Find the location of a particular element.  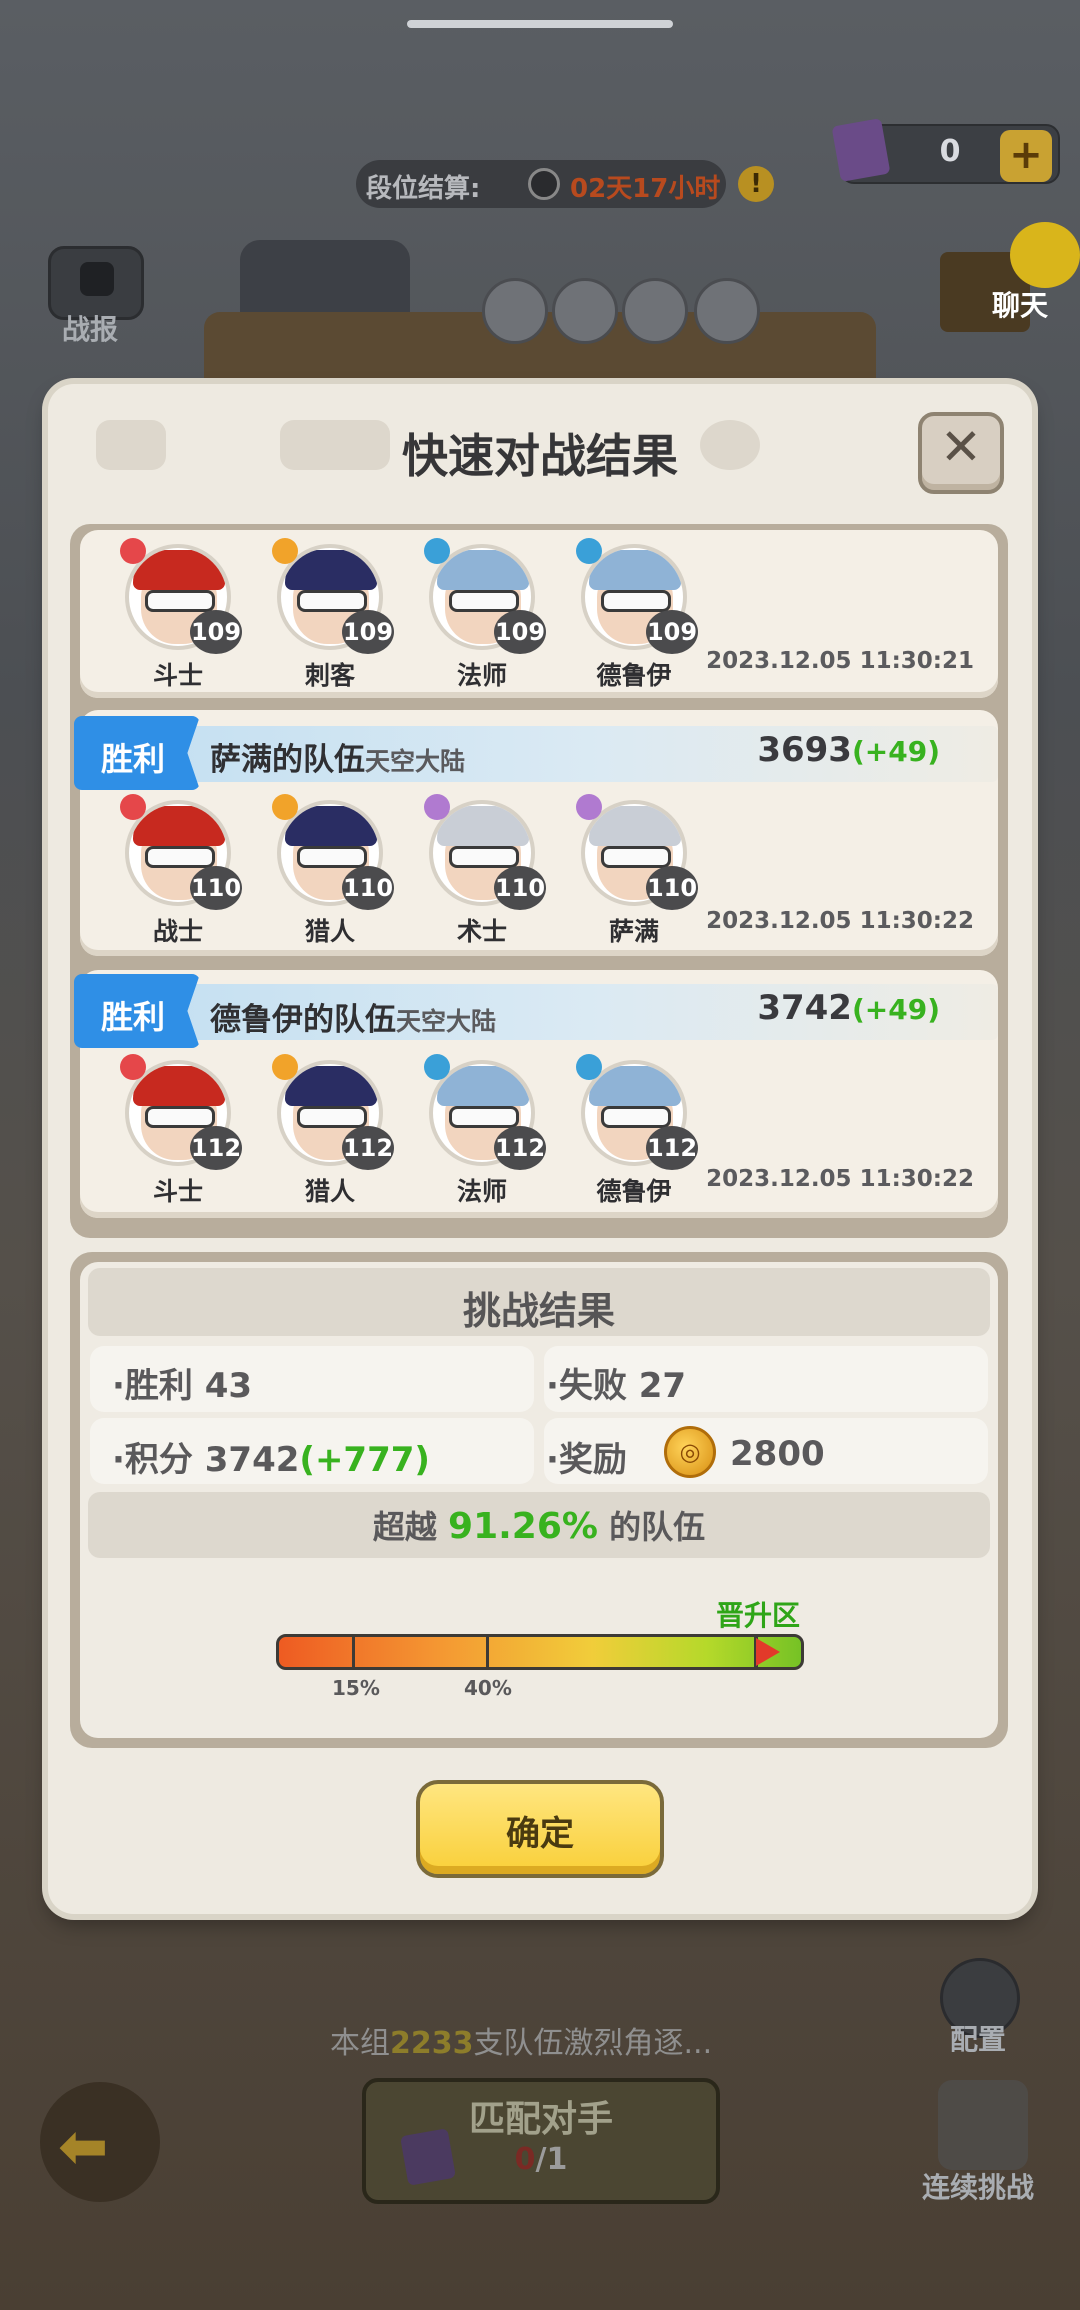

hero-slot: 110 萨满 is located at coordinates (636, 871).